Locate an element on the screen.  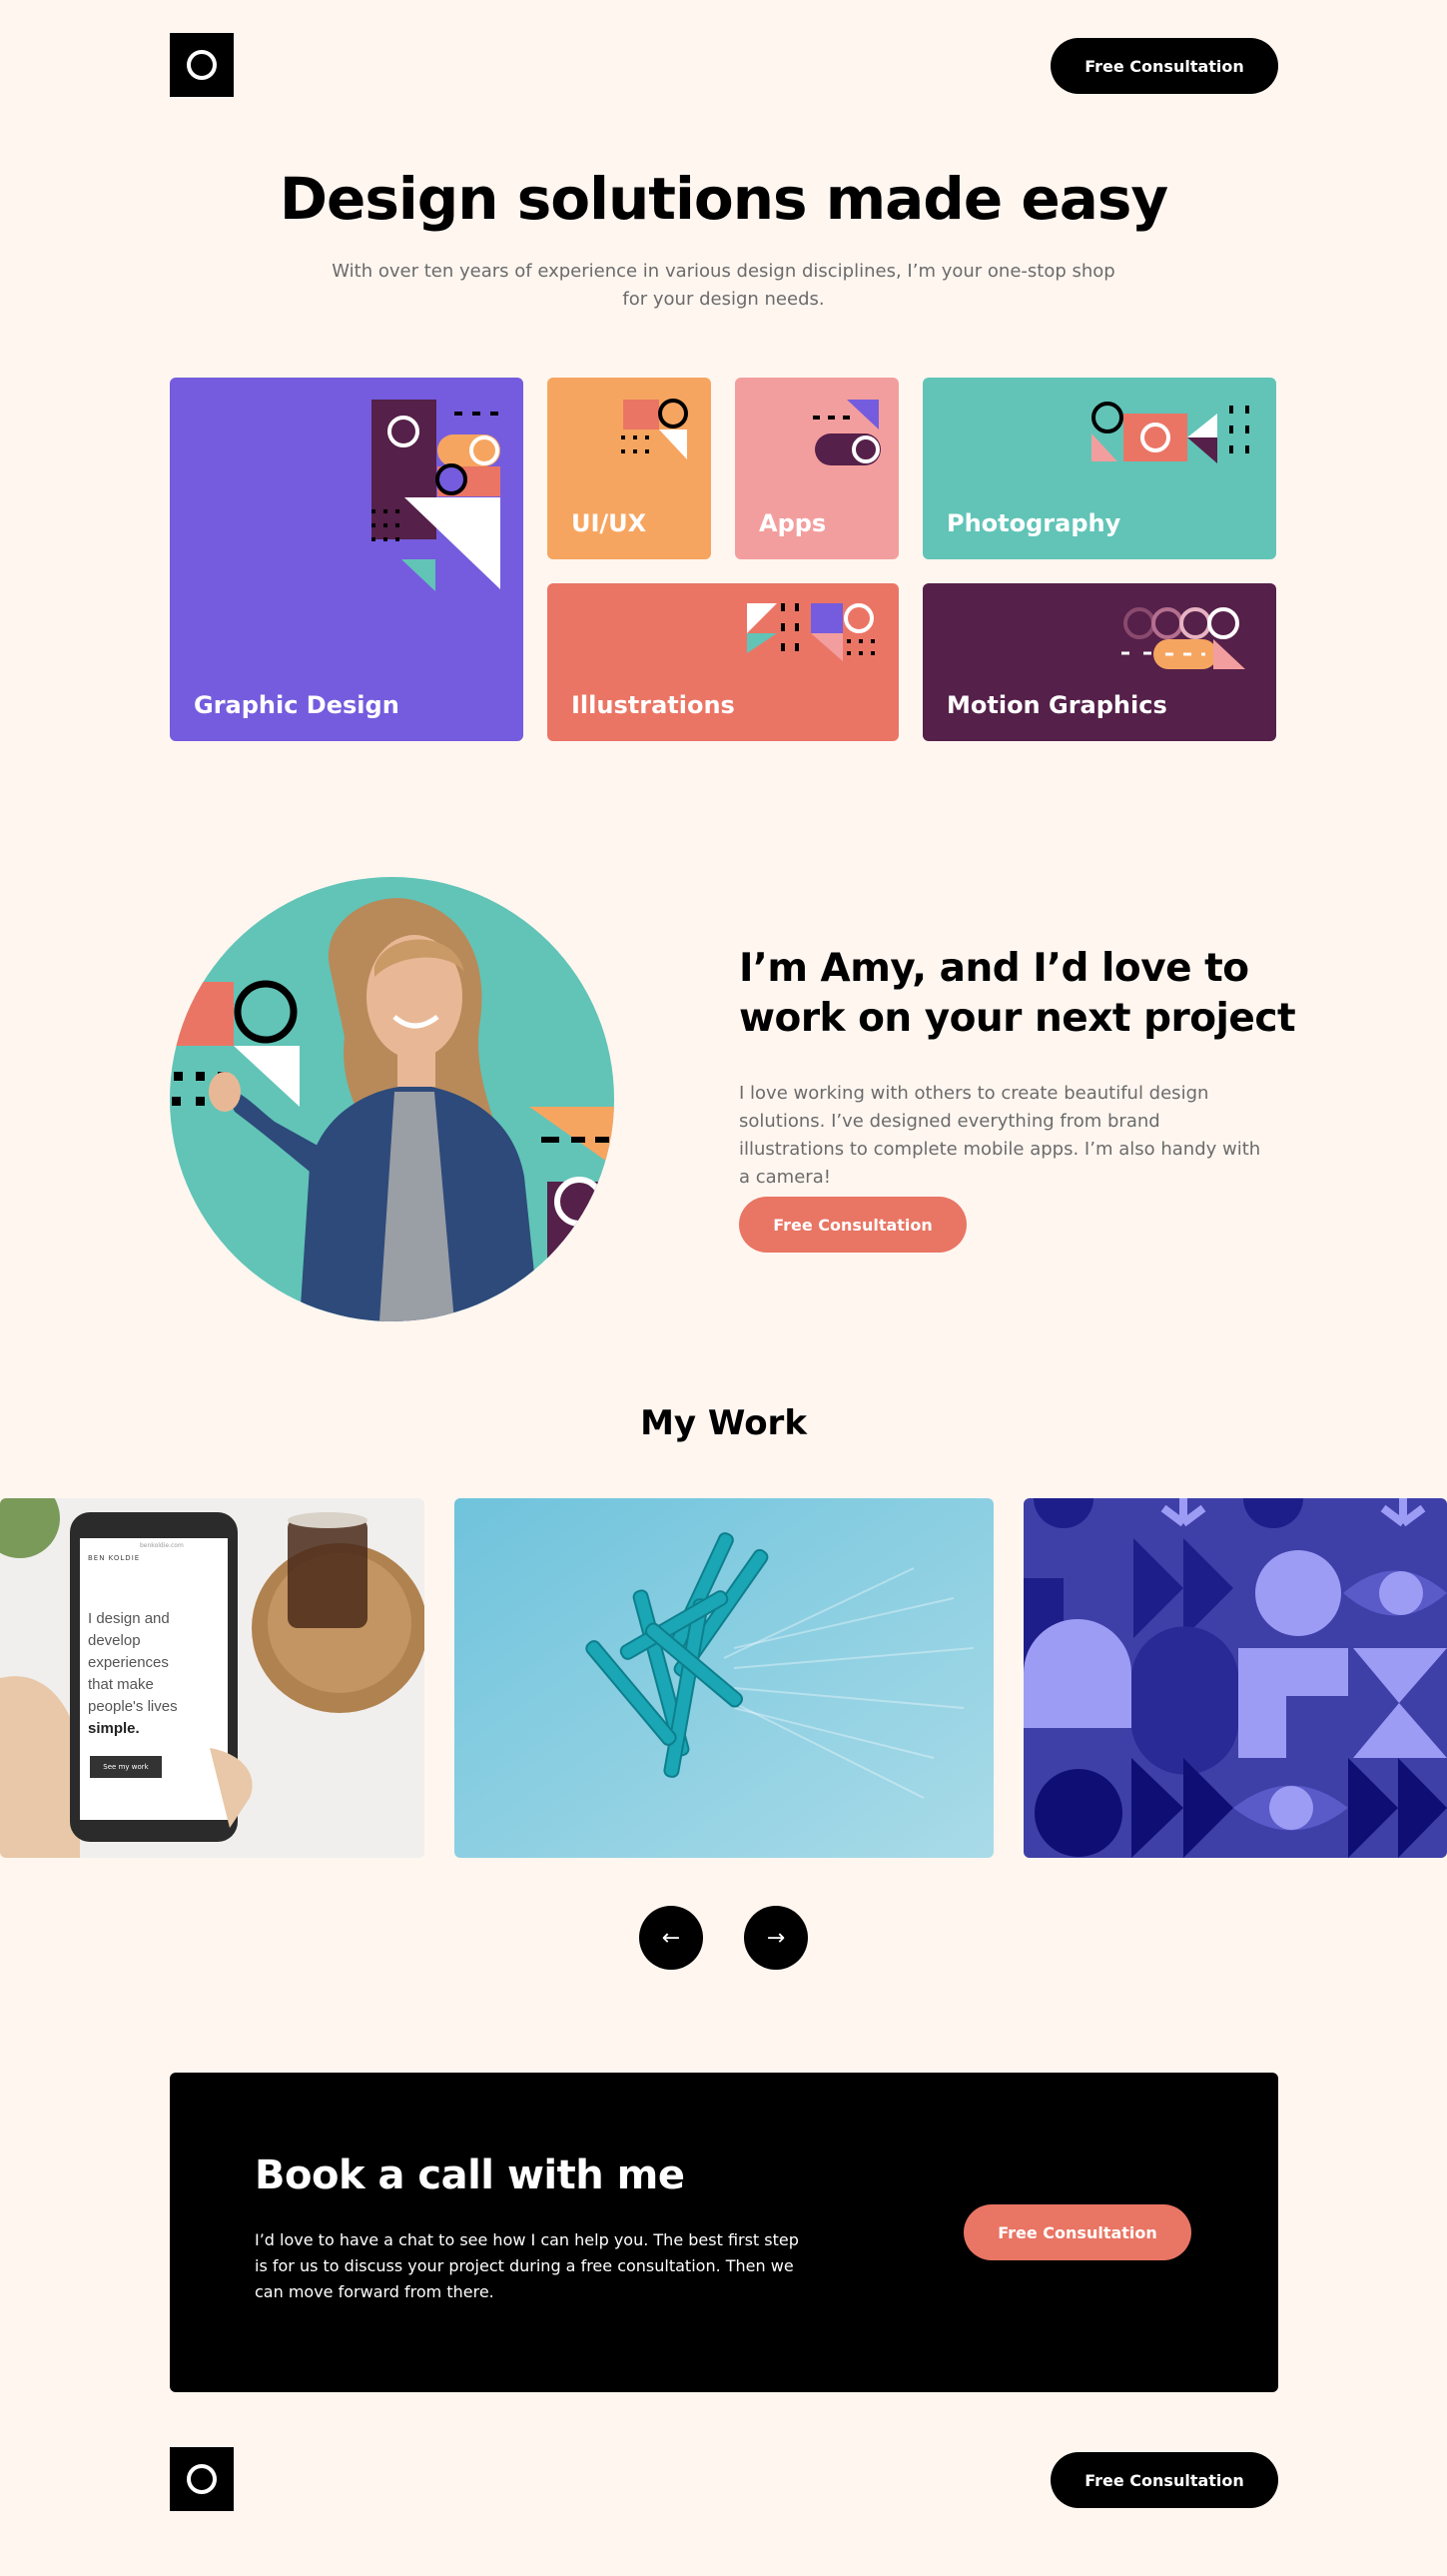
geometric-pattern-illustration is located at coordinates (1235, 1678).